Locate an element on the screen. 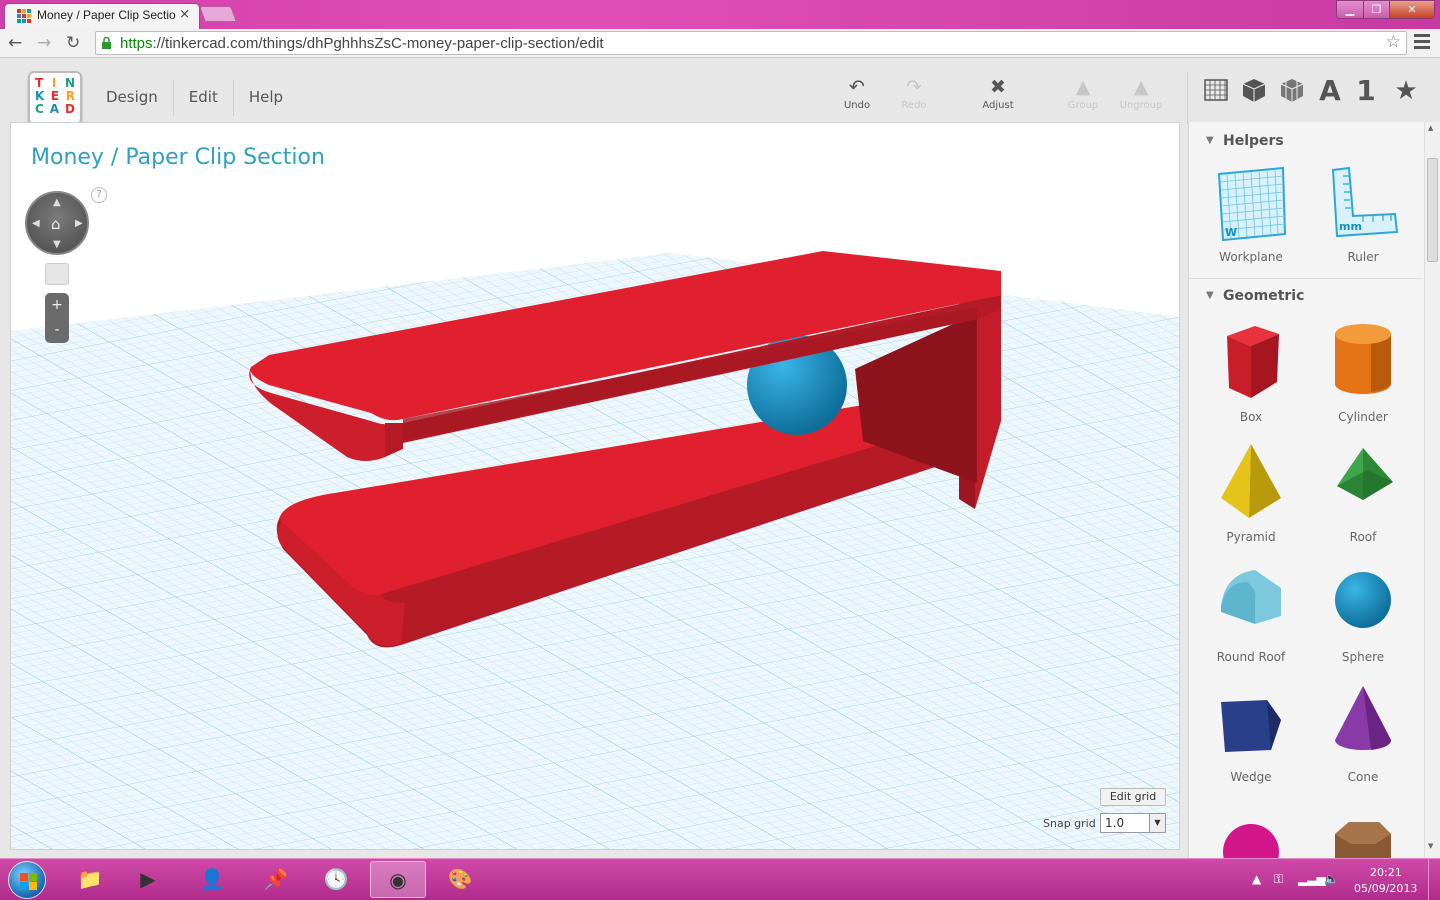  scroll-up-icon: ▲ is located at coordinates (1430, 128).